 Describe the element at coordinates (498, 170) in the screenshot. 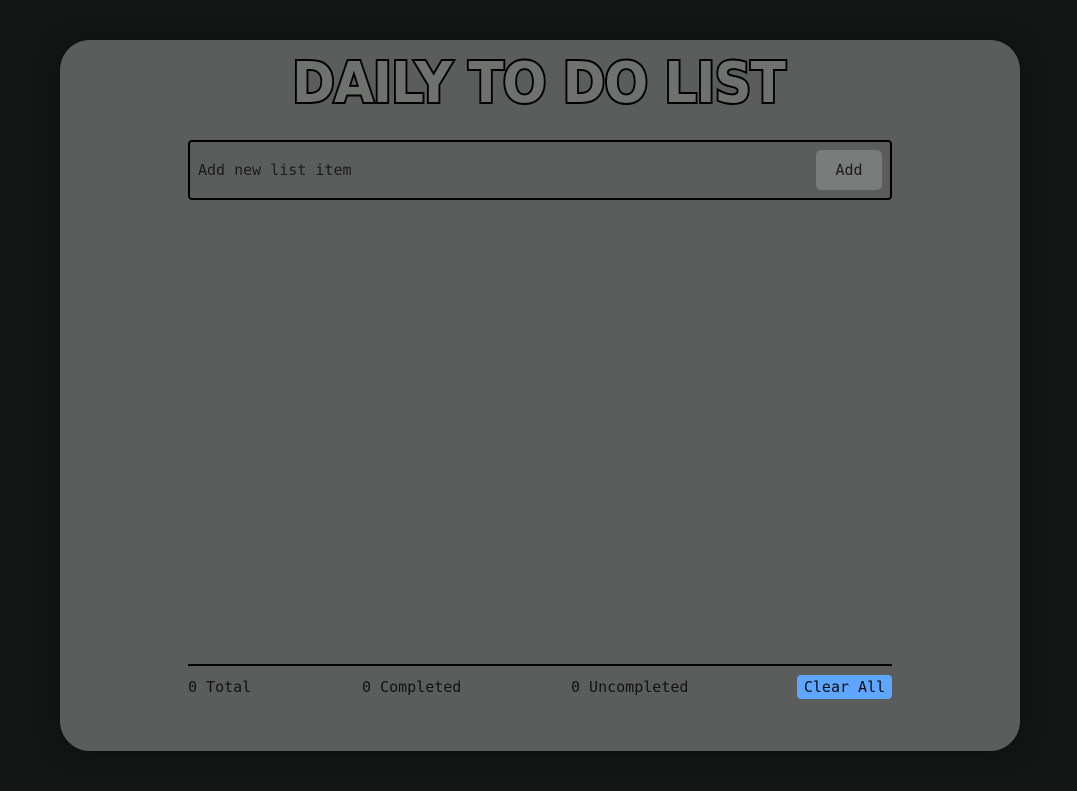

I see `new-item-input` at that location.